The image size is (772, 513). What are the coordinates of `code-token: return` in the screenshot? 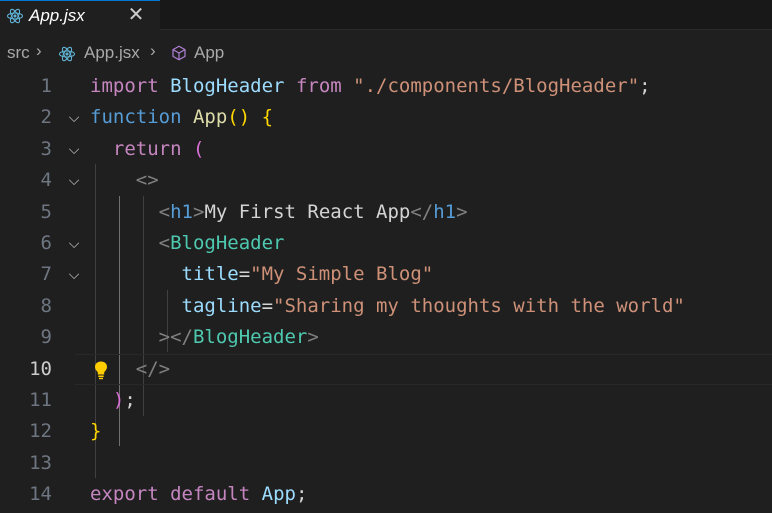 It's located at (147, 148).